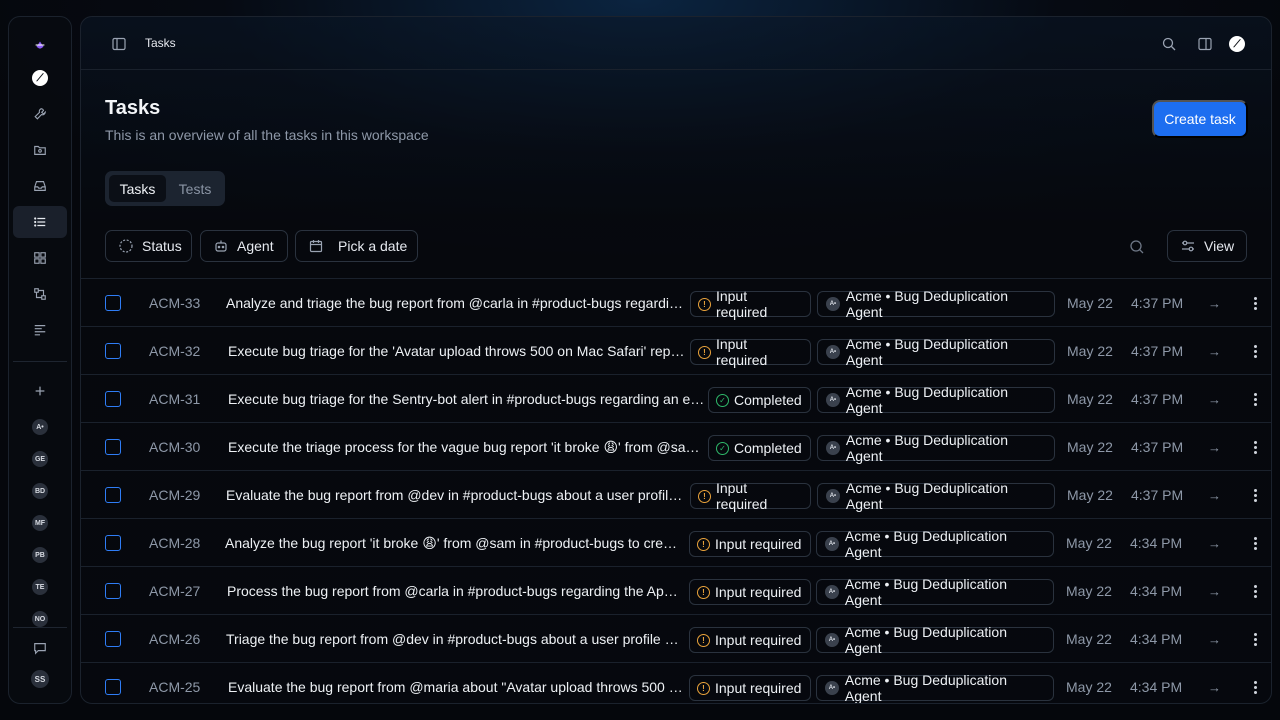  What do you see at coordinates (1157, 495) in the screenshot?
I see `task-time: 4:37 PM` at bounding box center [1157, 495].